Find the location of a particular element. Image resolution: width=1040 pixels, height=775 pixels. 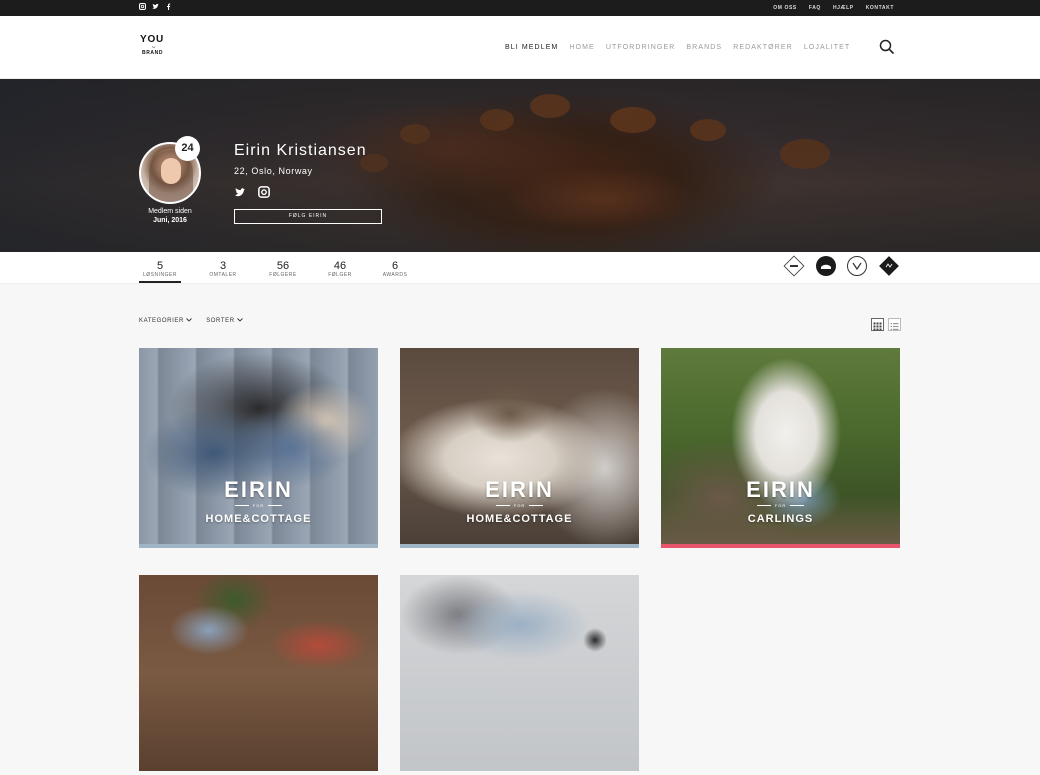

nav-home: HOME is located at coordinates (581, 48).